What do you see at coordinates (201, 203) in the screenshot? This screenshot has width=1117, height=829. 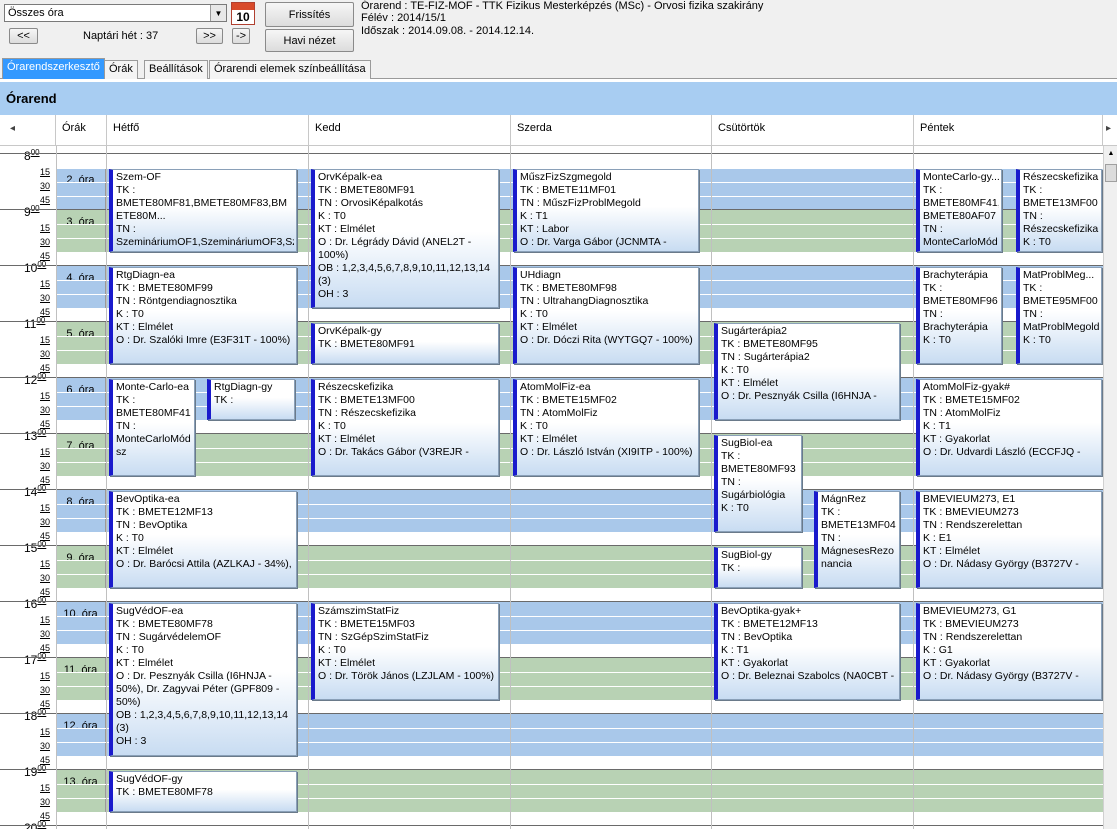 I see `event-detail: BMETE80MF81,BMETE80MF83,BM` at bounding box center [201, 203].